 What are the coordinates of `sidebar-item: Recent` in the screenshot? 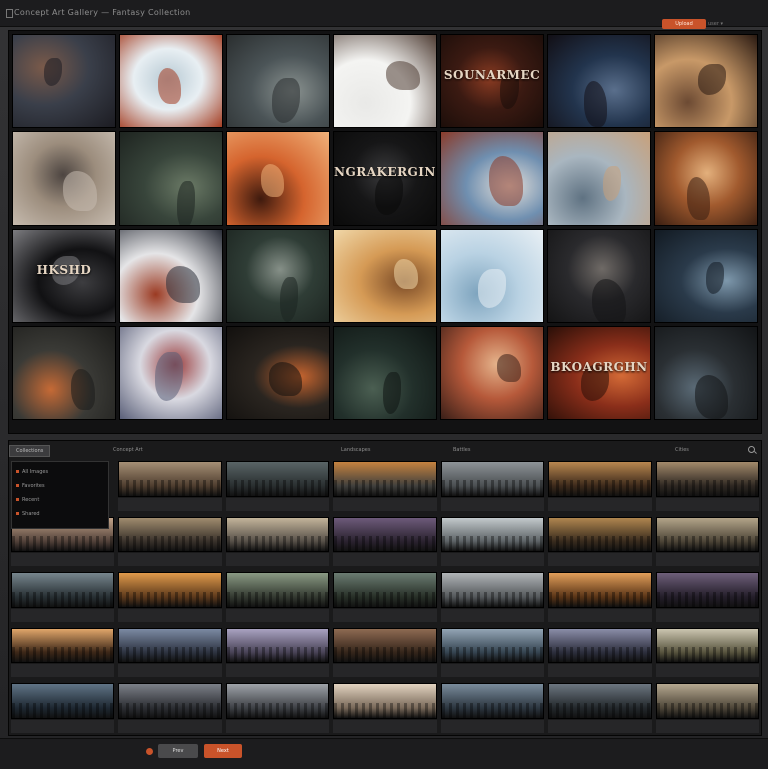 It's located at (27, 500).